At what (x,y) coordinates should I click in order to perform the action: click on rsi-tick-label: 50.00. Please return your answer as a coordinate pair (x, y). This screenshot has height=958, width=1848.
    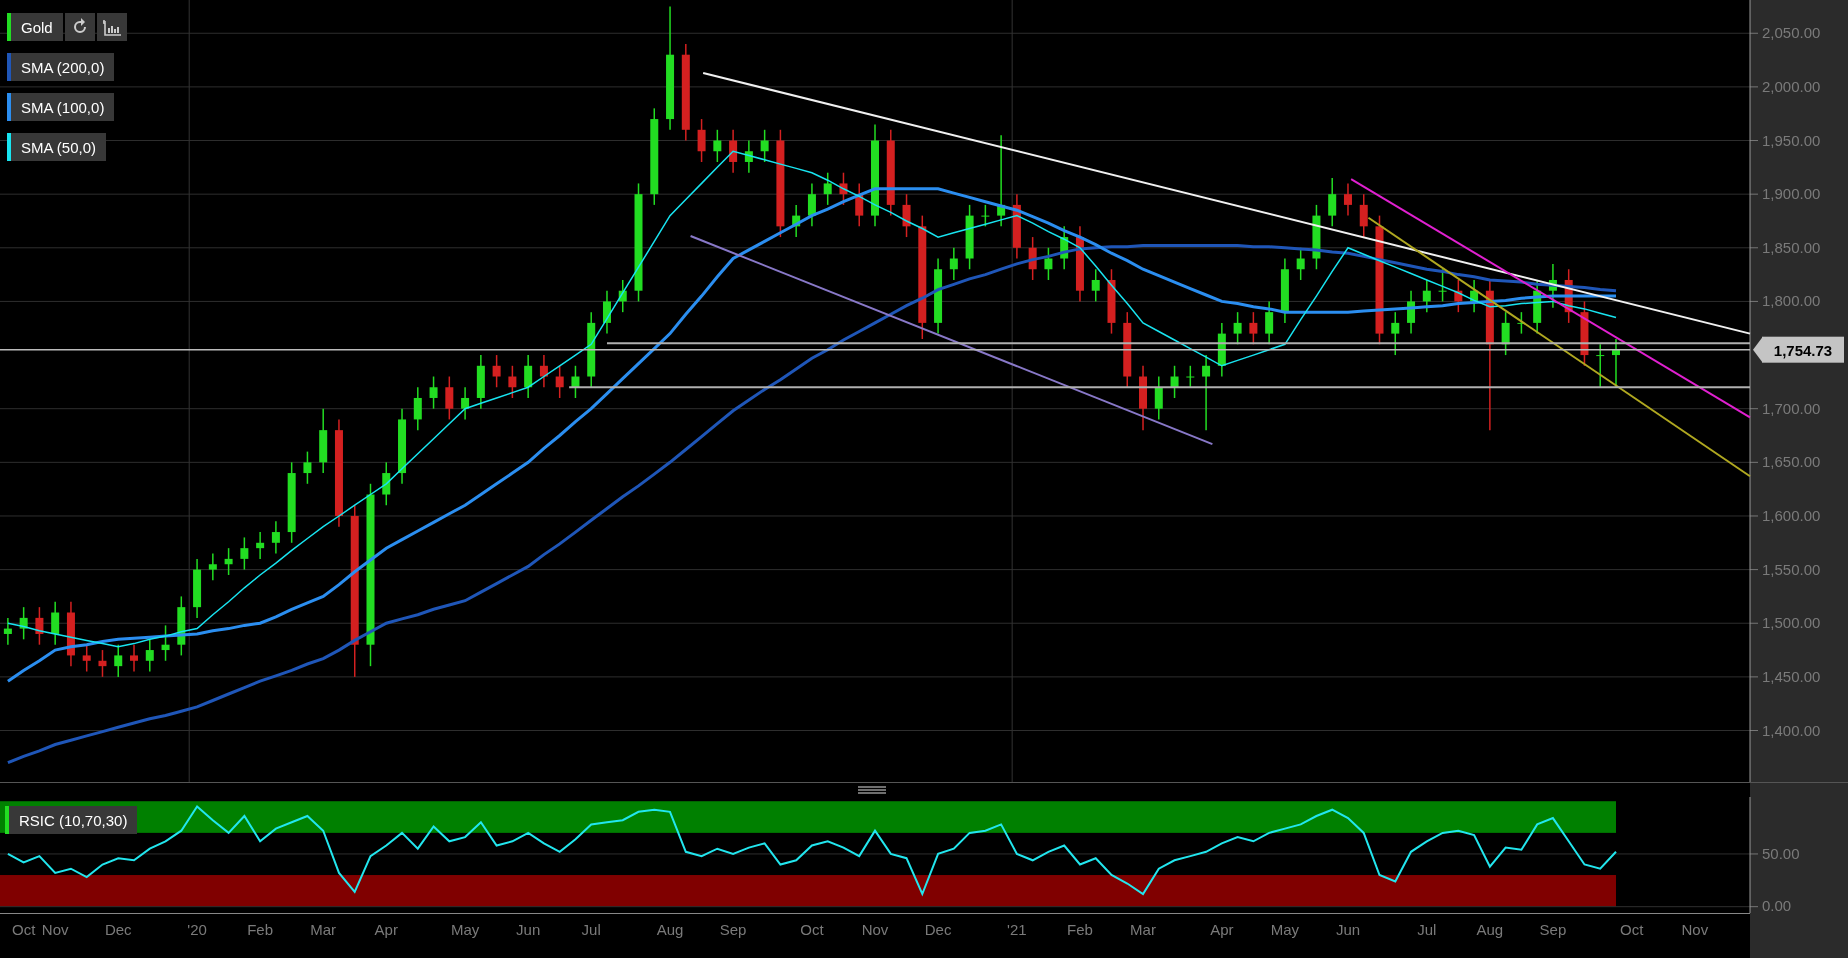
    Looking at the image, I should click on (1781, 853).